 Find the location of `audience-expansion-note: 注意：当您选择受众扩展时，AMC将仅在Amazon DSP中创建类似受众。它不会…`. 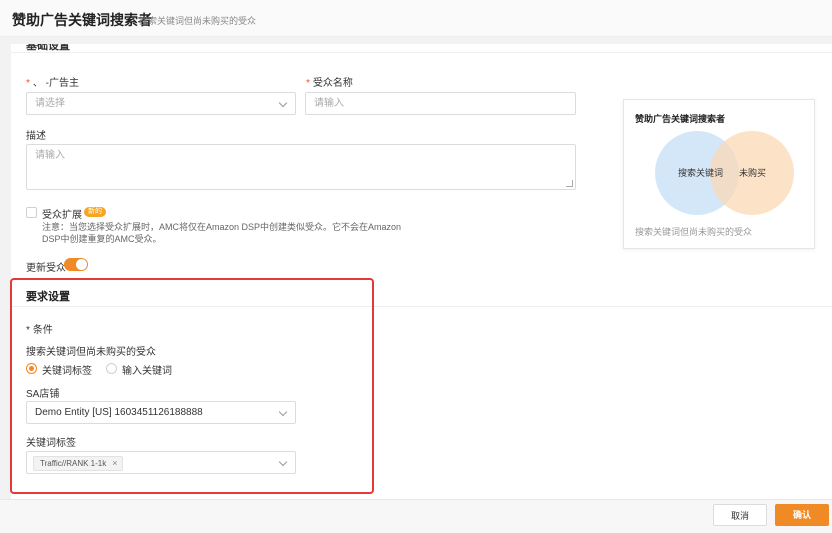

audience-expansion-note: 注意：当您选择受众扩展时，AMC将仅在Amazon DSP中创建类似受众。它不会… is located at coordinates (222, 233).